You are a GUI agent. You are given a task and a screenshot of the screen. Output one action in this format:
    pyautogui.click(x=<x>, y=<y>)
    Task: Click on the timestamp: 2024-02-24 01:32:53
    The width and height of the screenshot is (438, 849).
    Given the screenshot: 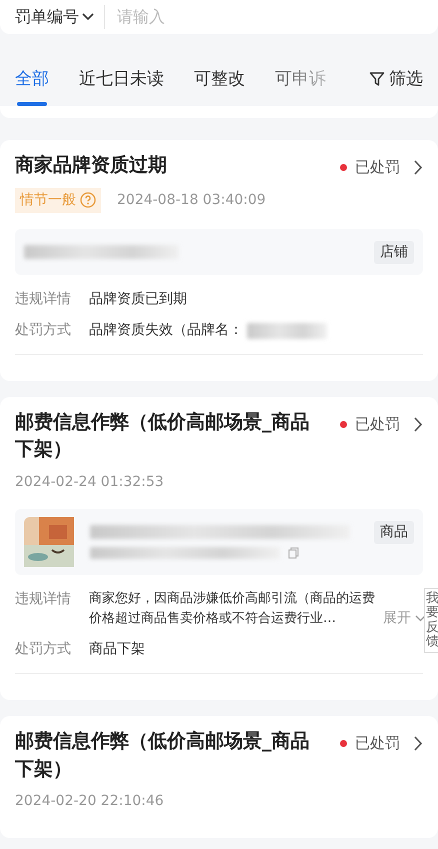 What is the action you would take?
    pyautogui.click(x=89, y=482)
    